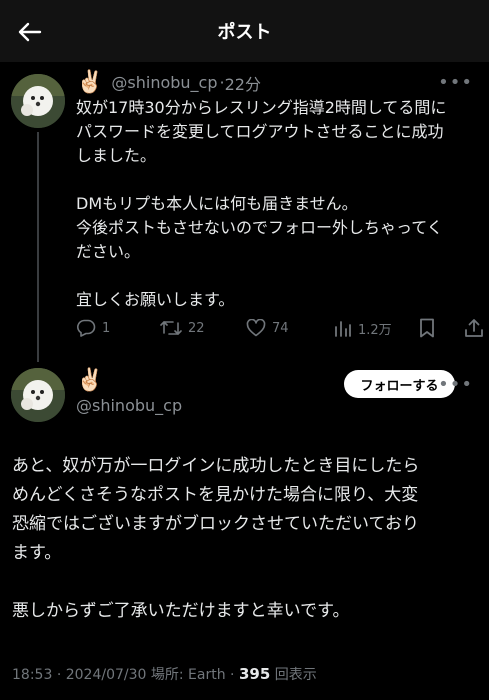  Describe the element at coordinates (216, 466) in the screenshot. I see `post-line: あと、奴が万が一ログインに成功したとき目にしたら` at that location.